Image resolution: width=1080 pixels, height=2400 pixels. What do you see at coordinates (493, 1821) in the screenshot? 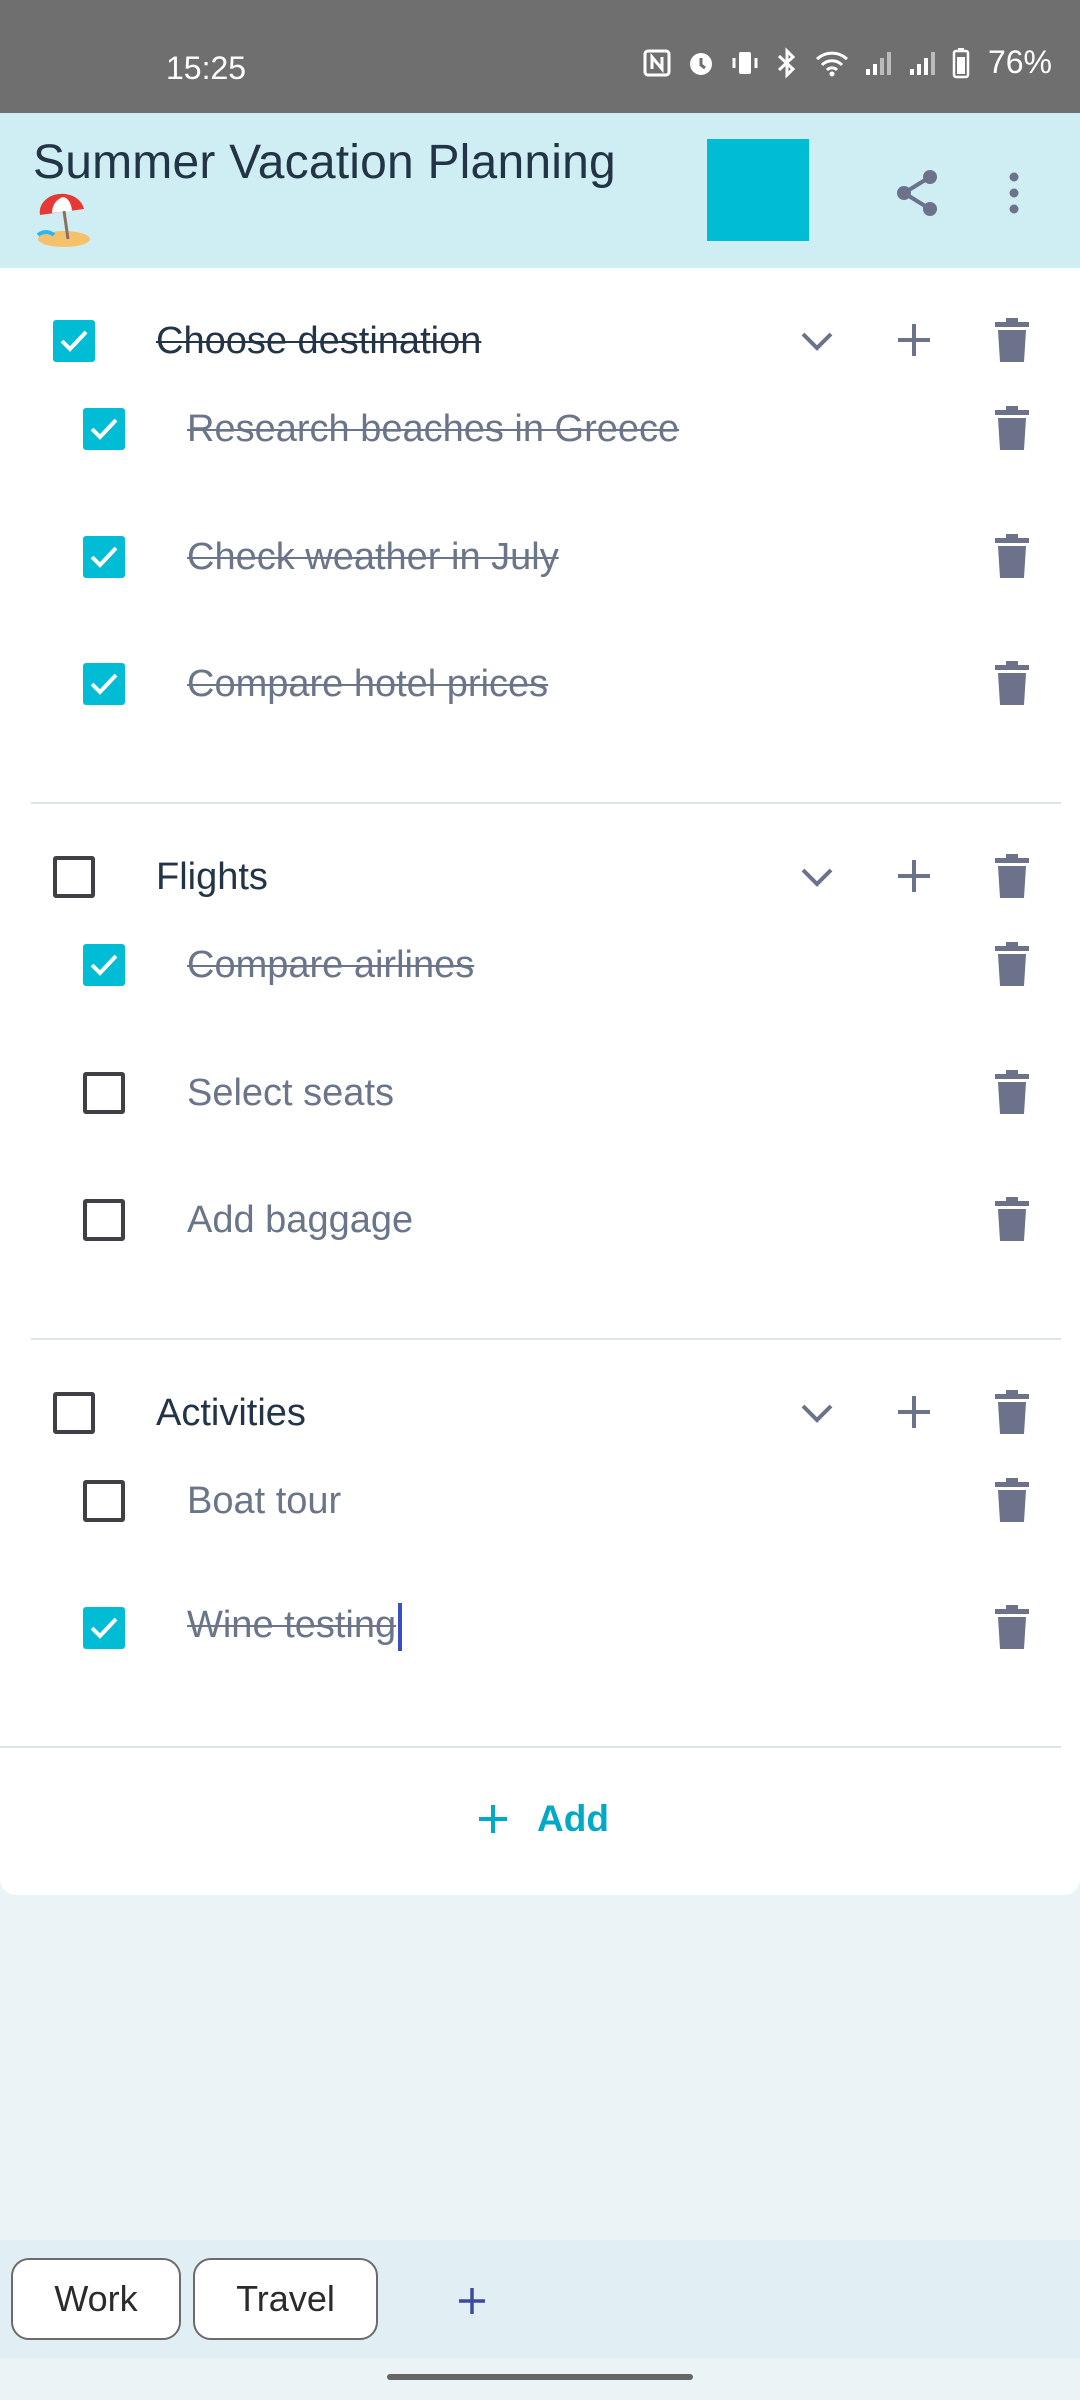
I see `plus-icon` at bounding box center [493, 1821].